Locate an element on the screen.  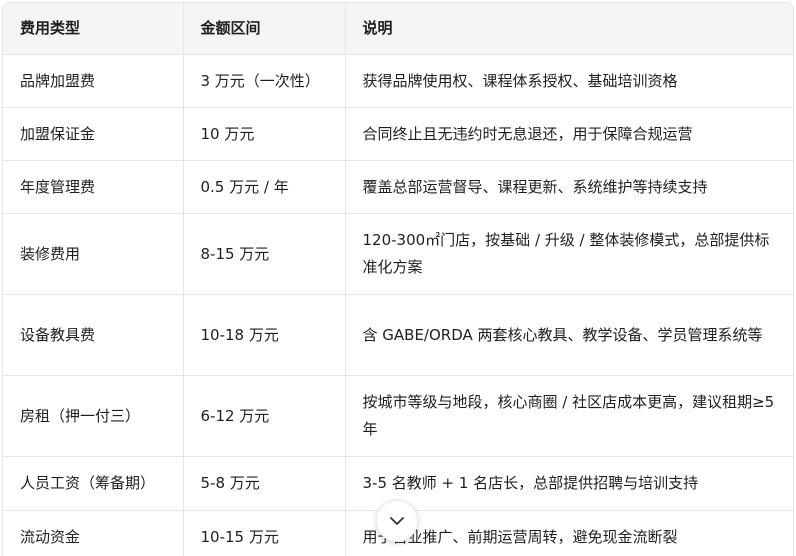
cell-amount: 10-15 万元 is located at coordinates (264, 533).